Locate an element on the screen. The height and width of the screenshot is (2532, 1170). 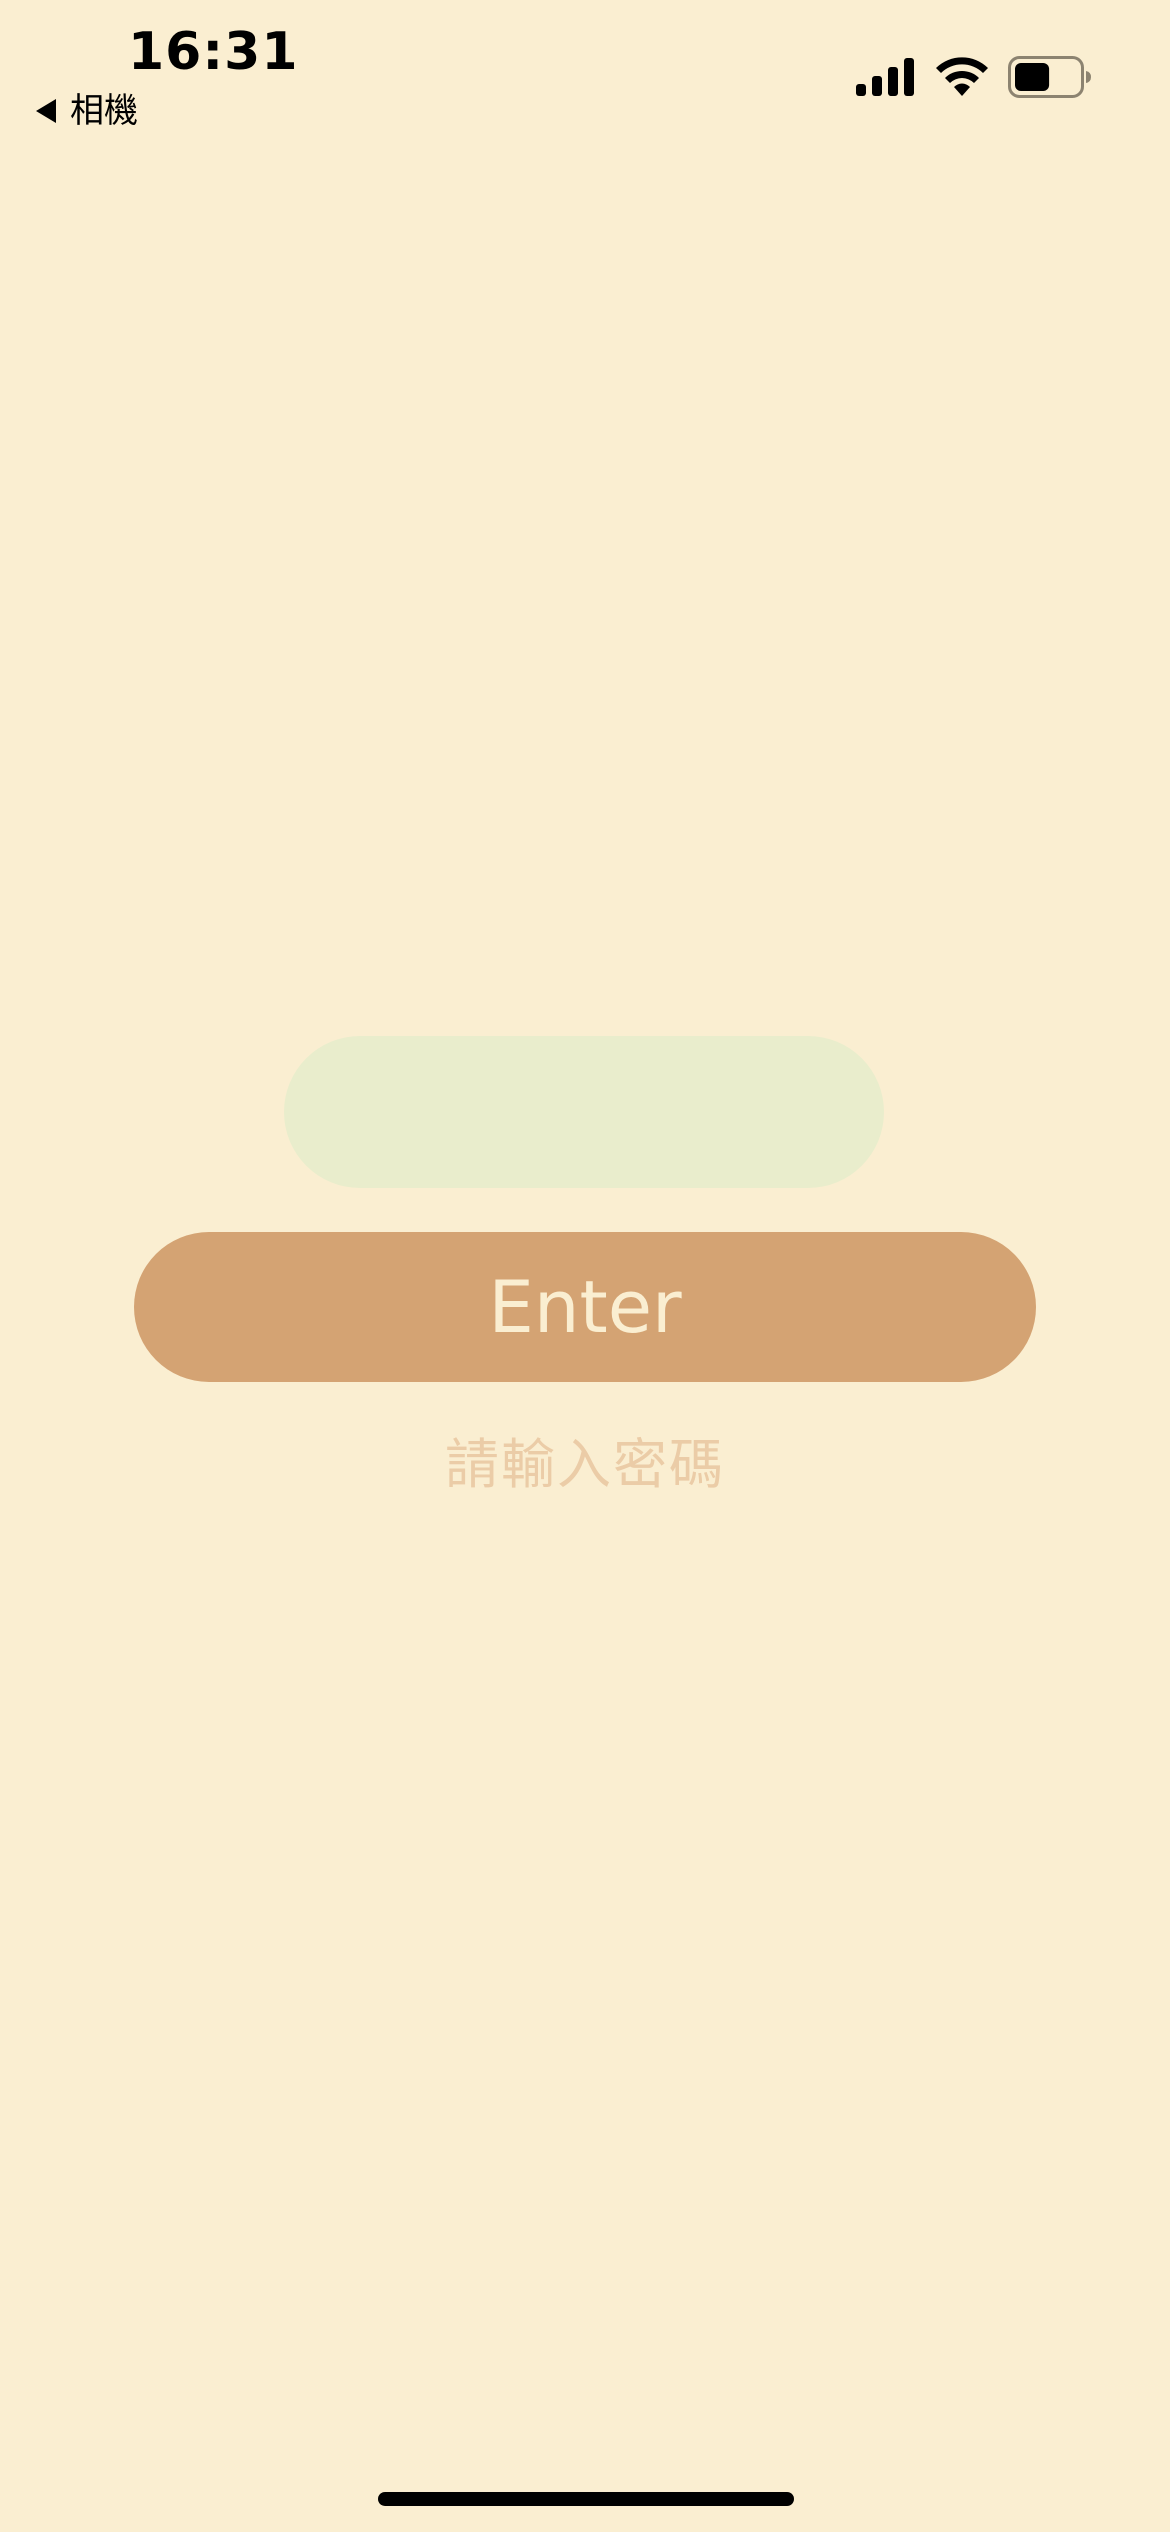
status-bar: 16:31 相機 is located at coordinates (585, 70).